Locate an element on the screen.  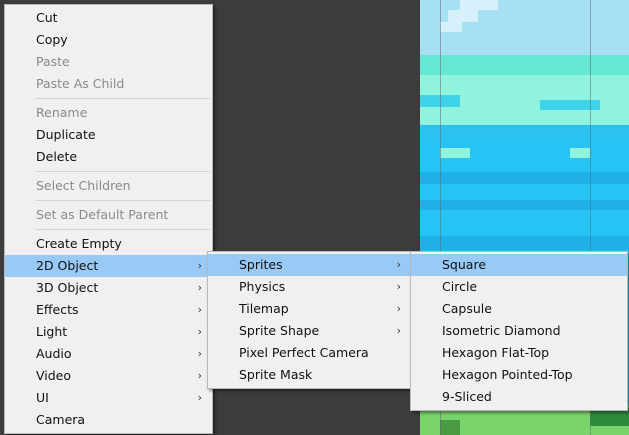
menu-item-label: Sprite Mask is located at coordinates (276, 374).